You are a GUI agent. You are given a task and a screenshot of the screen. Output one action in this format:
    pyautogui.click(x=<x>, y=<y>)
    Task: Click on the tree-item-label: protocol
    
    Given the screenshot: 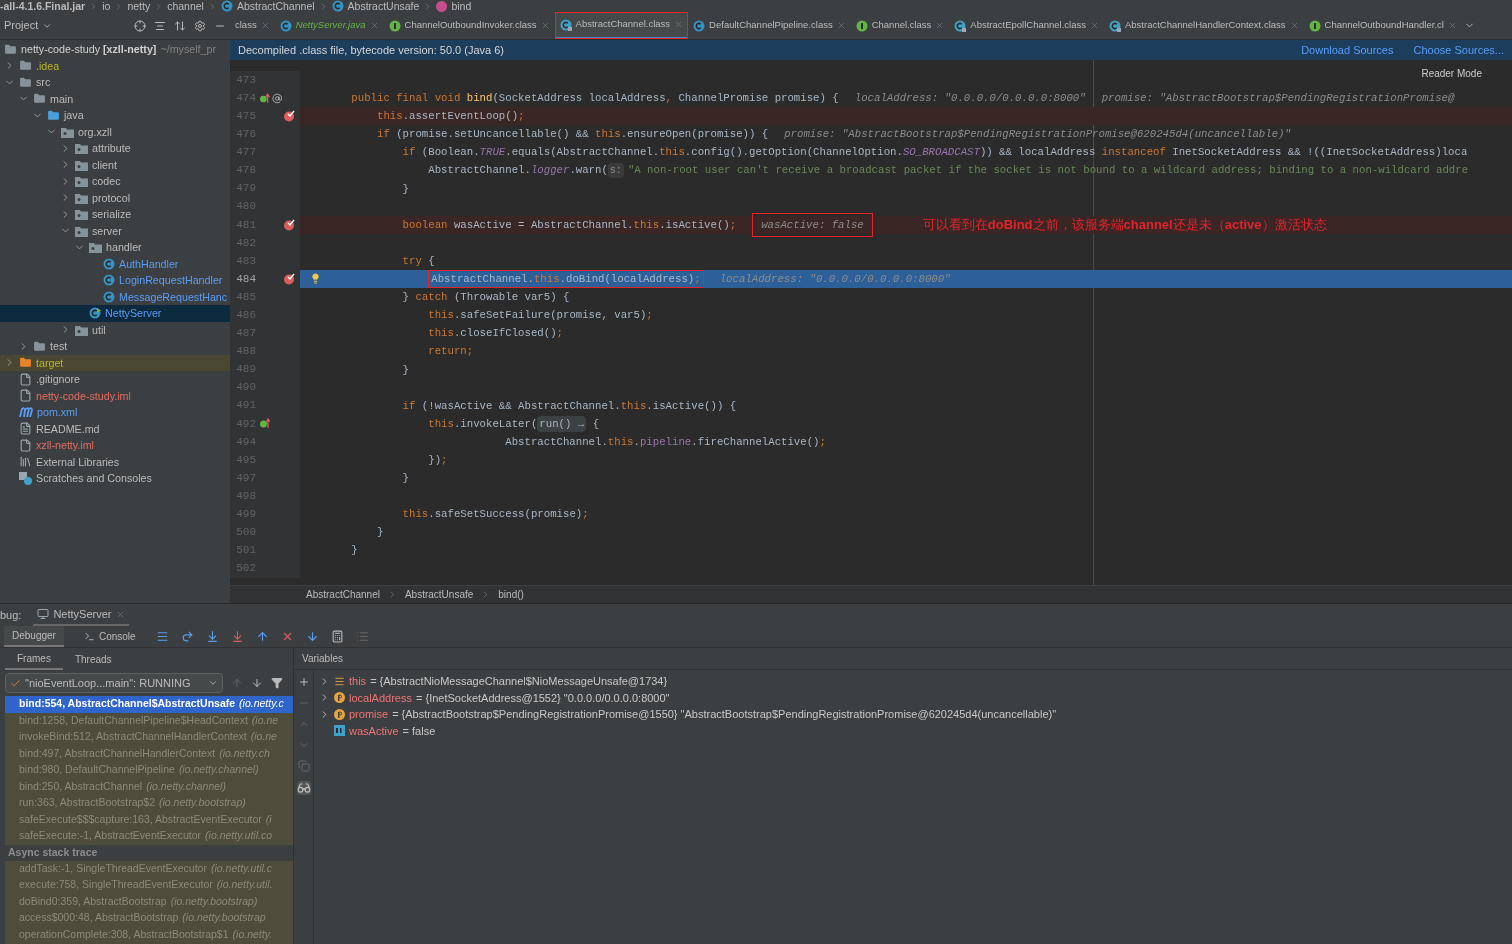 What is the action you would take?
    pyautogui.click(x=111, y=198)
    